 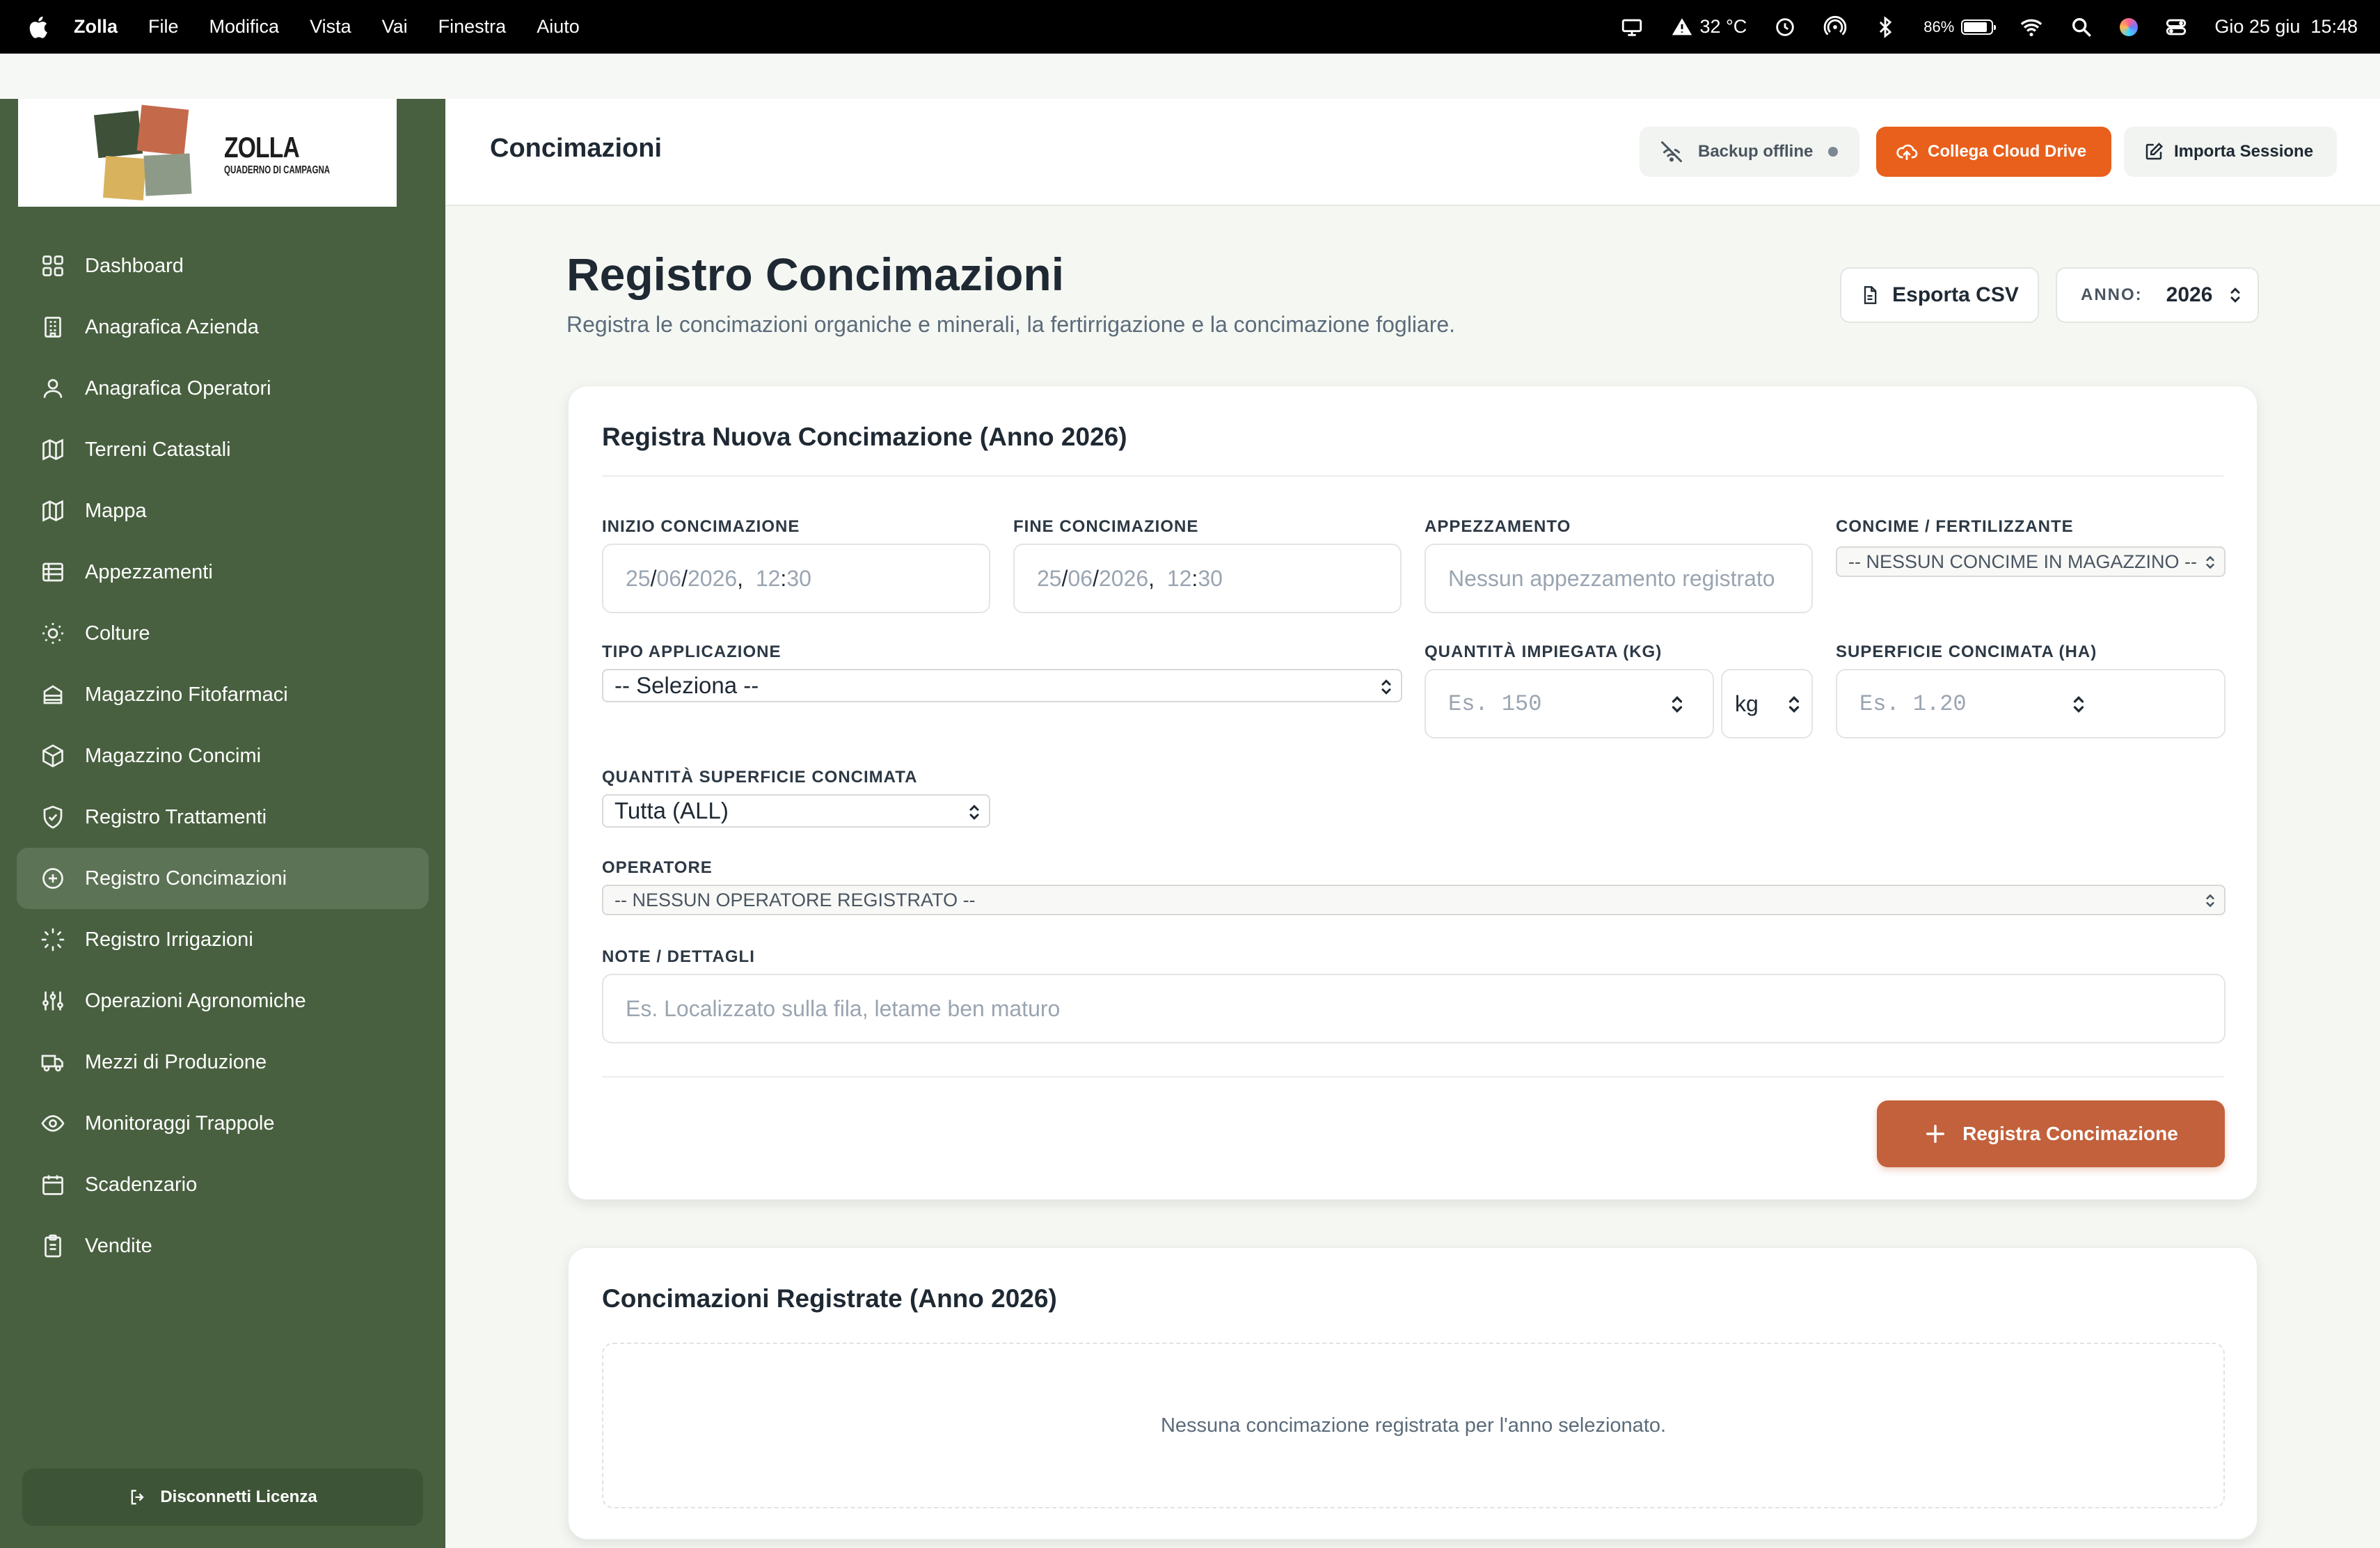 I want to click on control-center-icon, so click(x=2176, y=27).